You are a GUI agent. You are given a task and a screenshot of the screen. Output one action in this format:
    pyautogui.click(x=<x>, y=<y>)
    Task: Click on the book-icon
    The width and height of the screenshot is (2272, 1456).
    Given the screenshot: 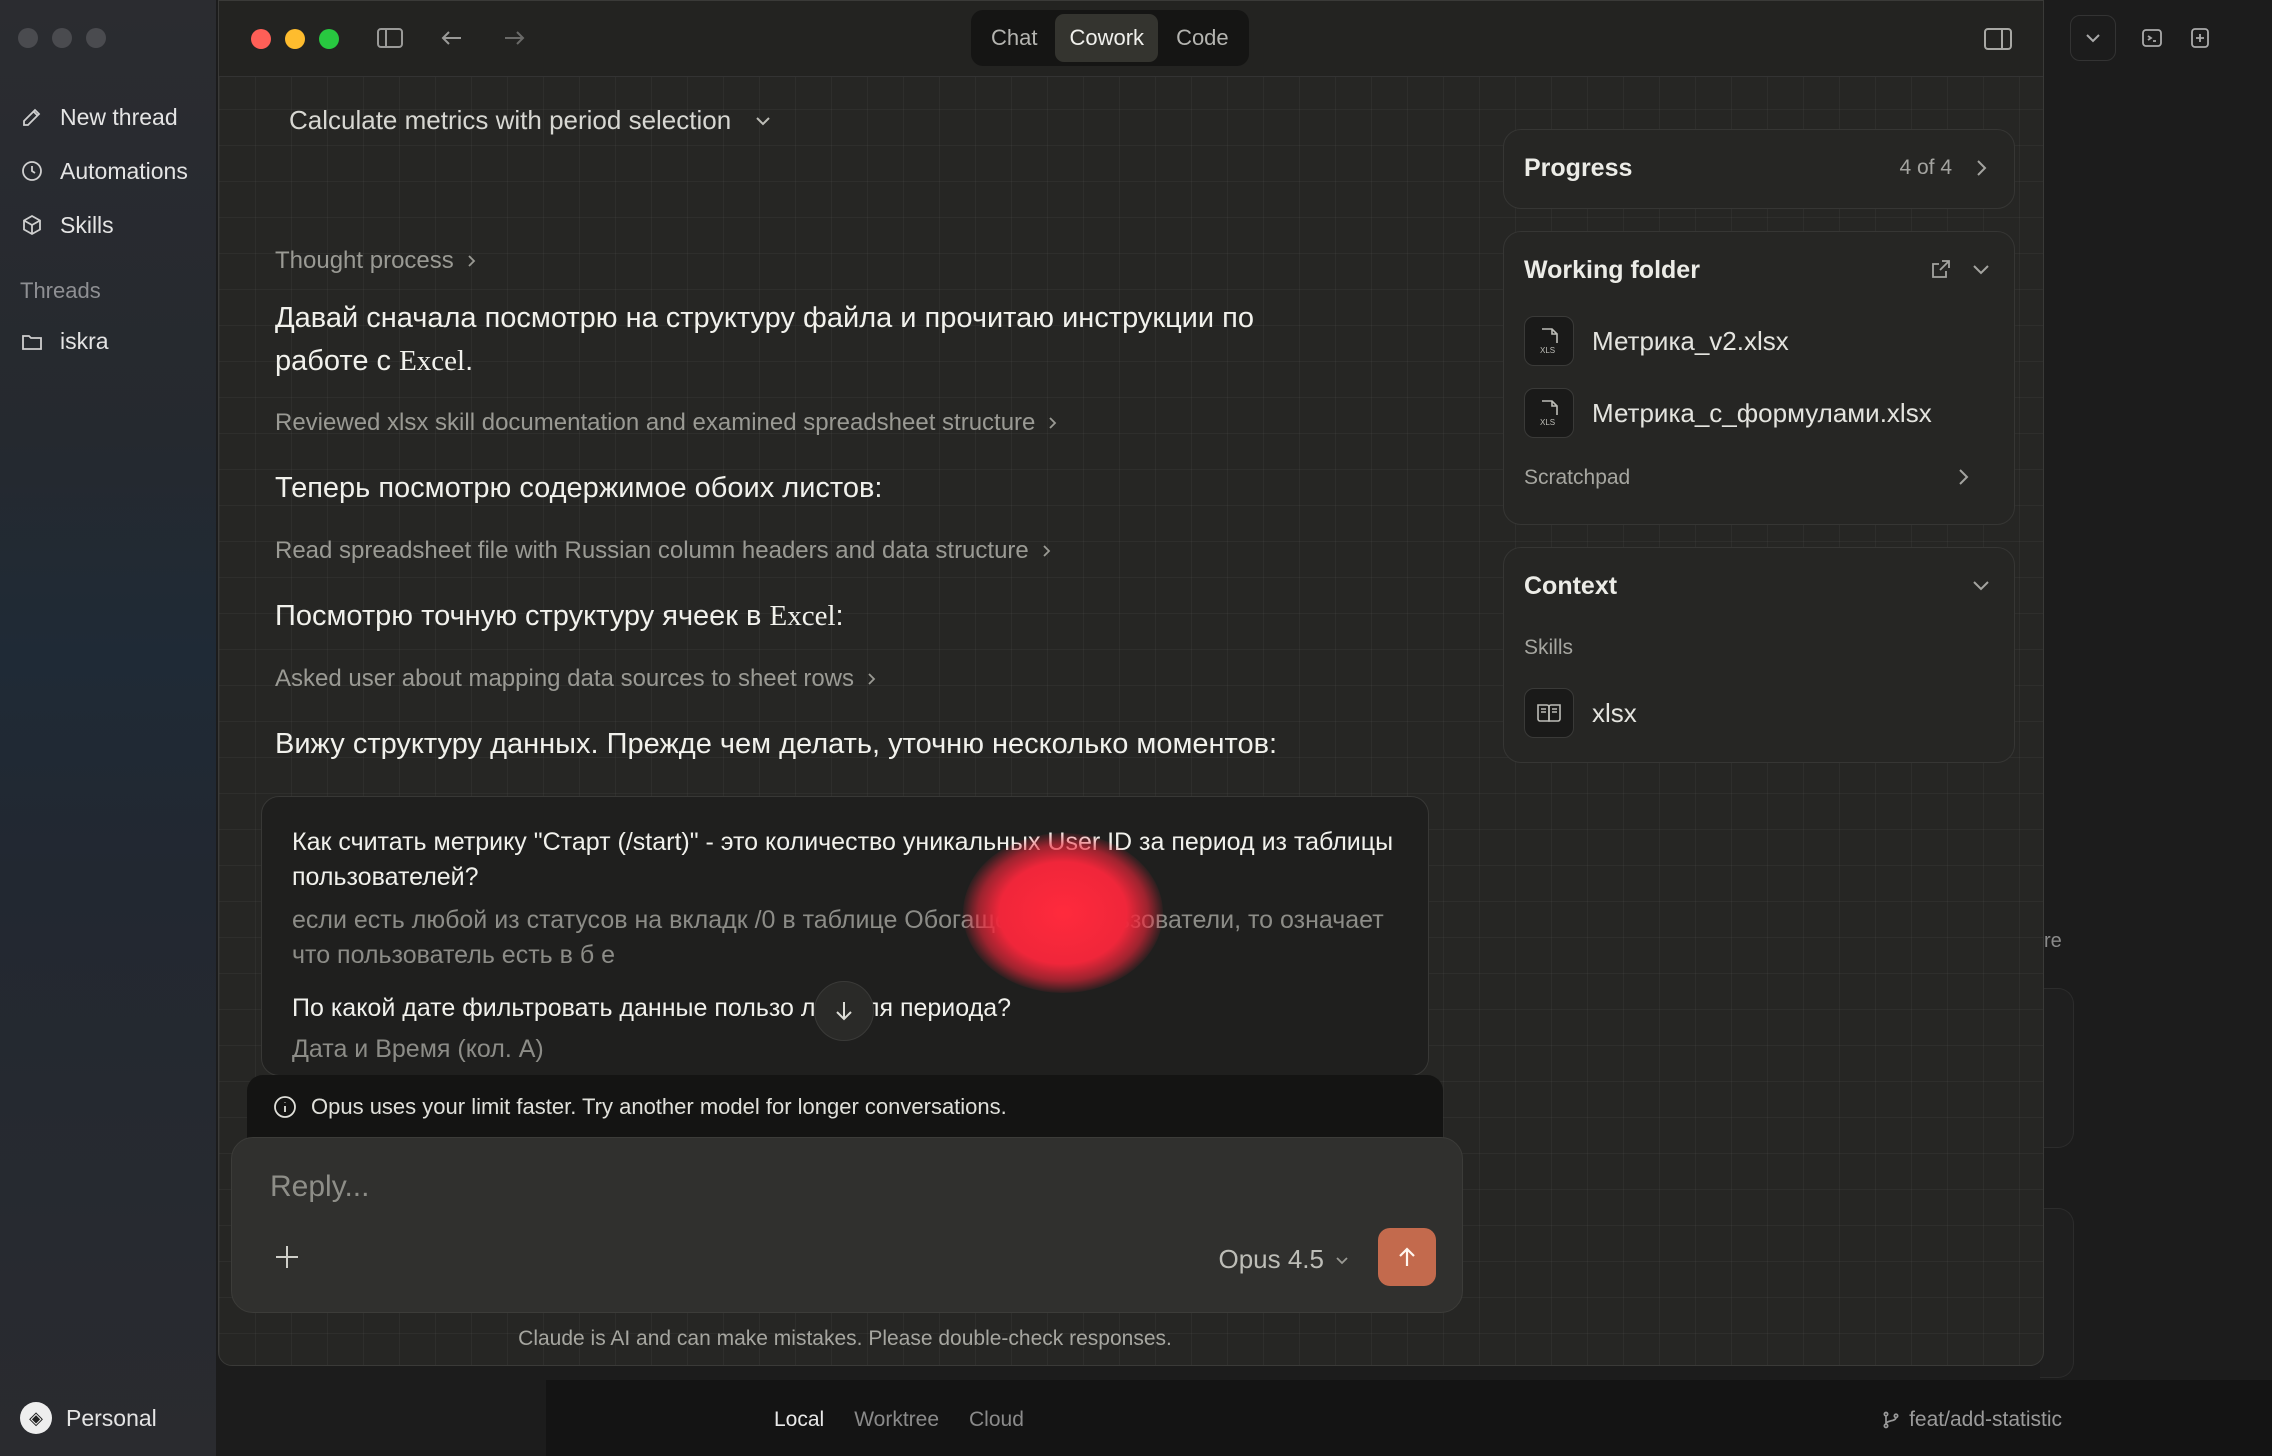 What is the action you would take?
    pyautogui.click(x=1549, y=713)
    